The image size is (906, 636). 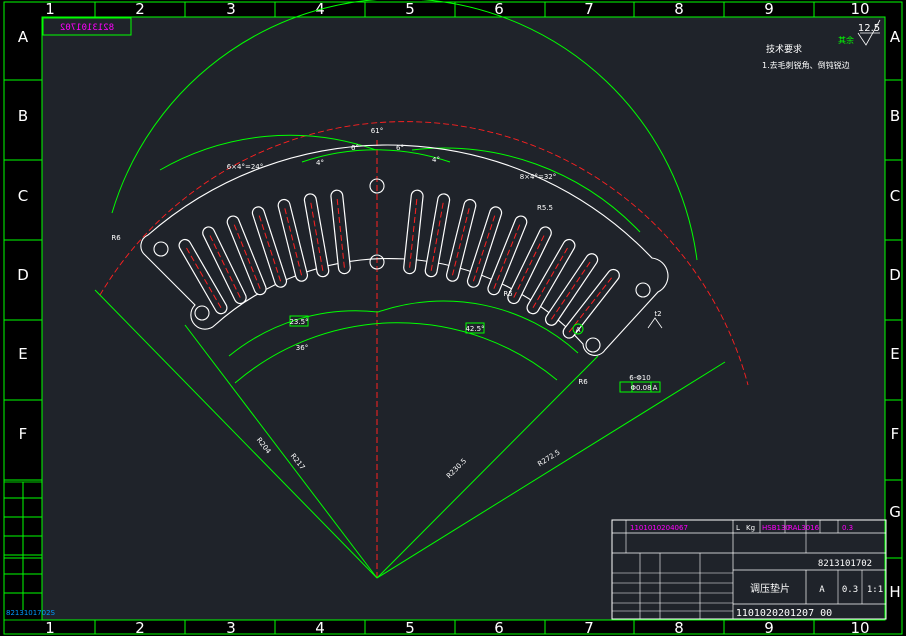 What do you see at coordinates (894, 354) in the screenshot?
I see `row-label-right-E: E` at bounding box center [894, 354].